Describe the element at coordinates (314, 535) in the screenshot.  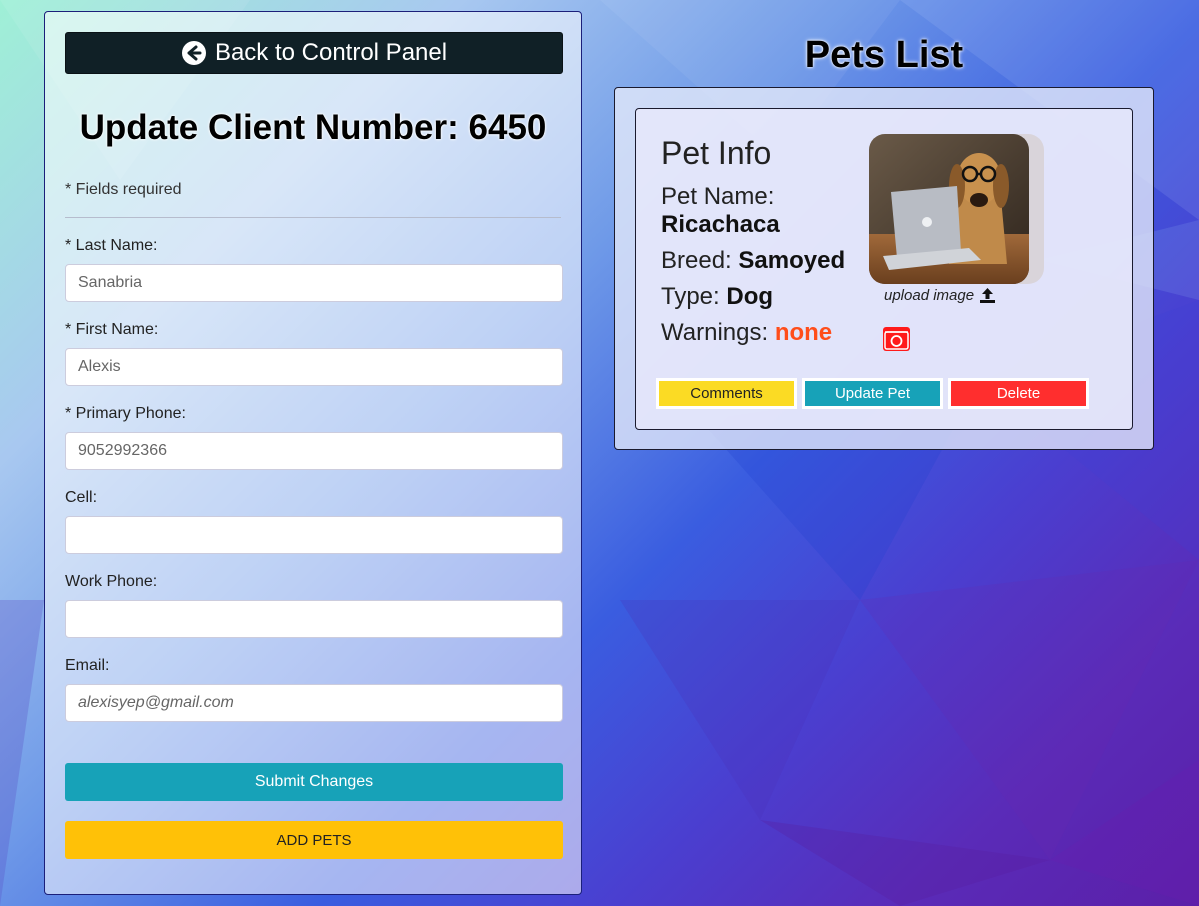
I see `cell-input` at that location.